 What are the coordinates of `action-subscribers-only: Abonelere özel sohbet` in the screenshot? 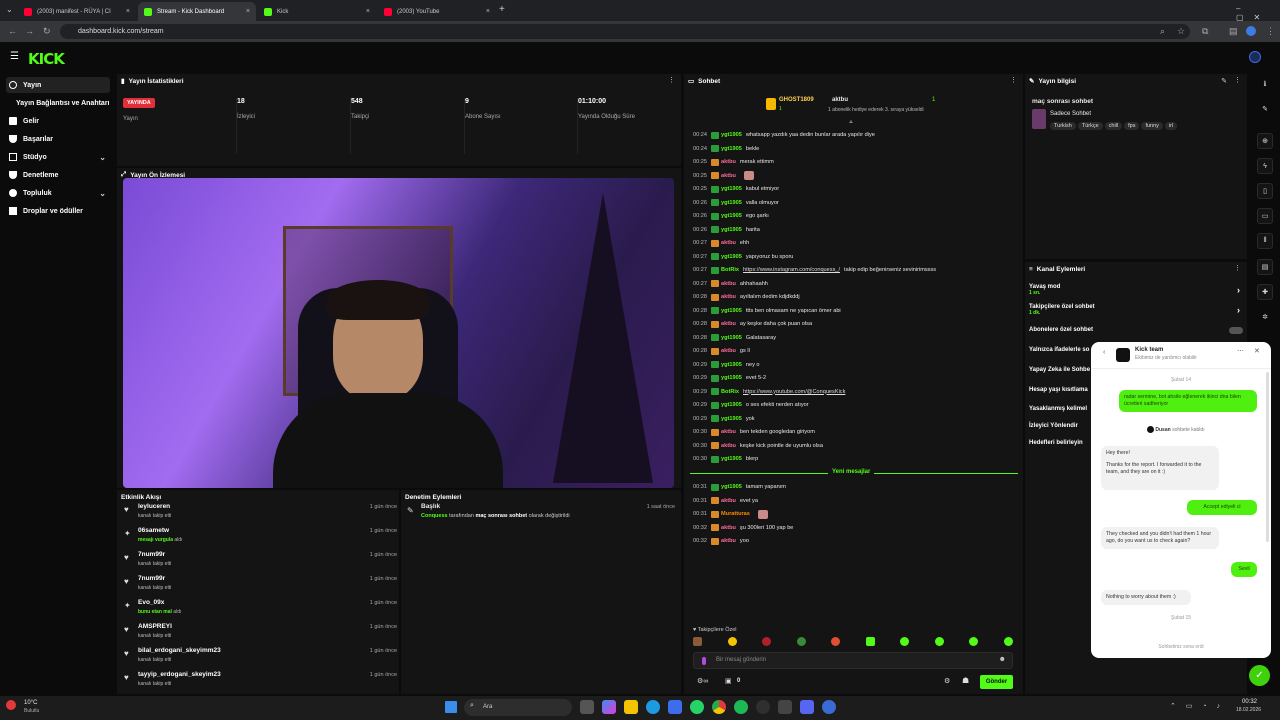 It's located at (1136, 330).